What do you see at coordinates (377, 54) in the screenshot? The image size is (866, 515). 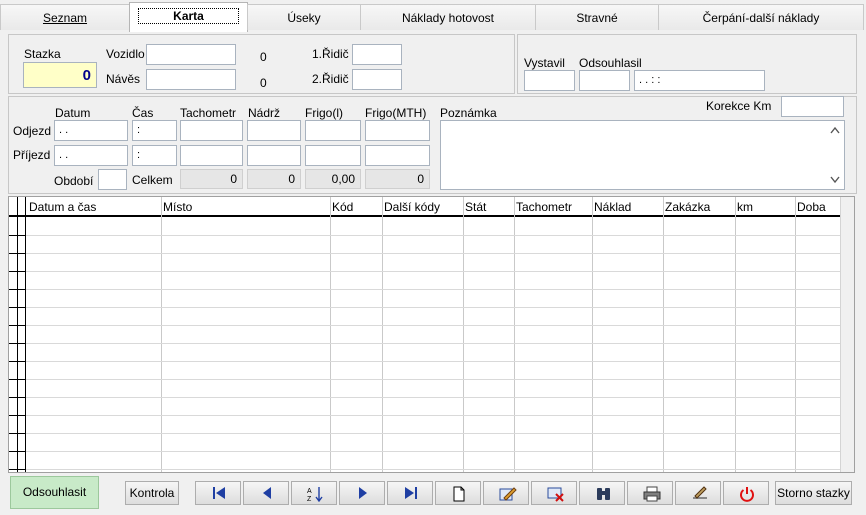 I see `ridic1-field` at bounding box center [377, 54].